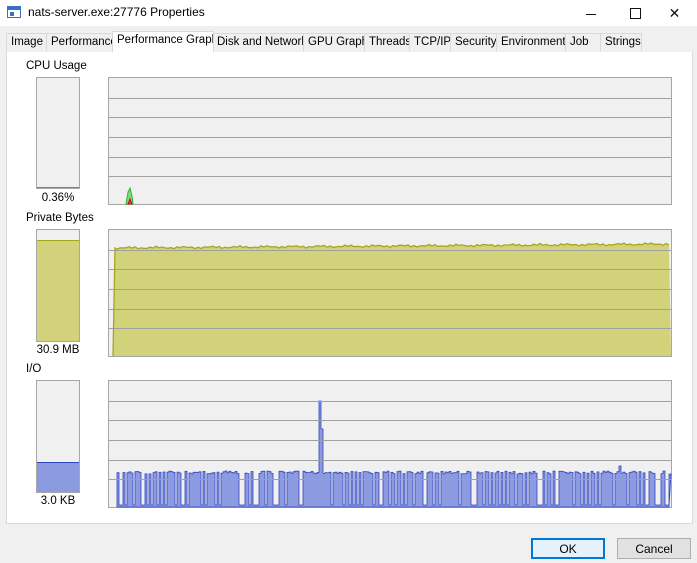  Describe the element at coordinates (34, 369) in the screenshot. I see `io-label: I/O` at that location.